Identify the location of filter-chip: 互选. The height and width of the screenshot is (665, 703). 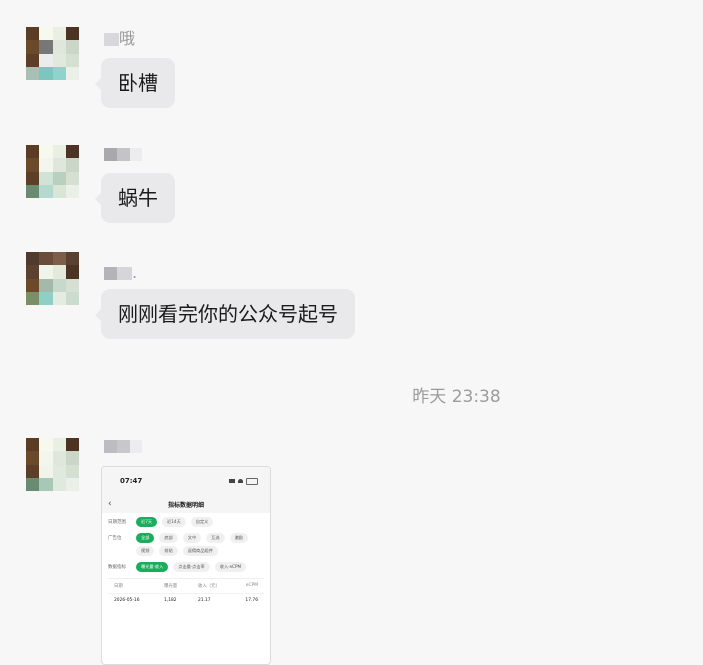
(215, 538).